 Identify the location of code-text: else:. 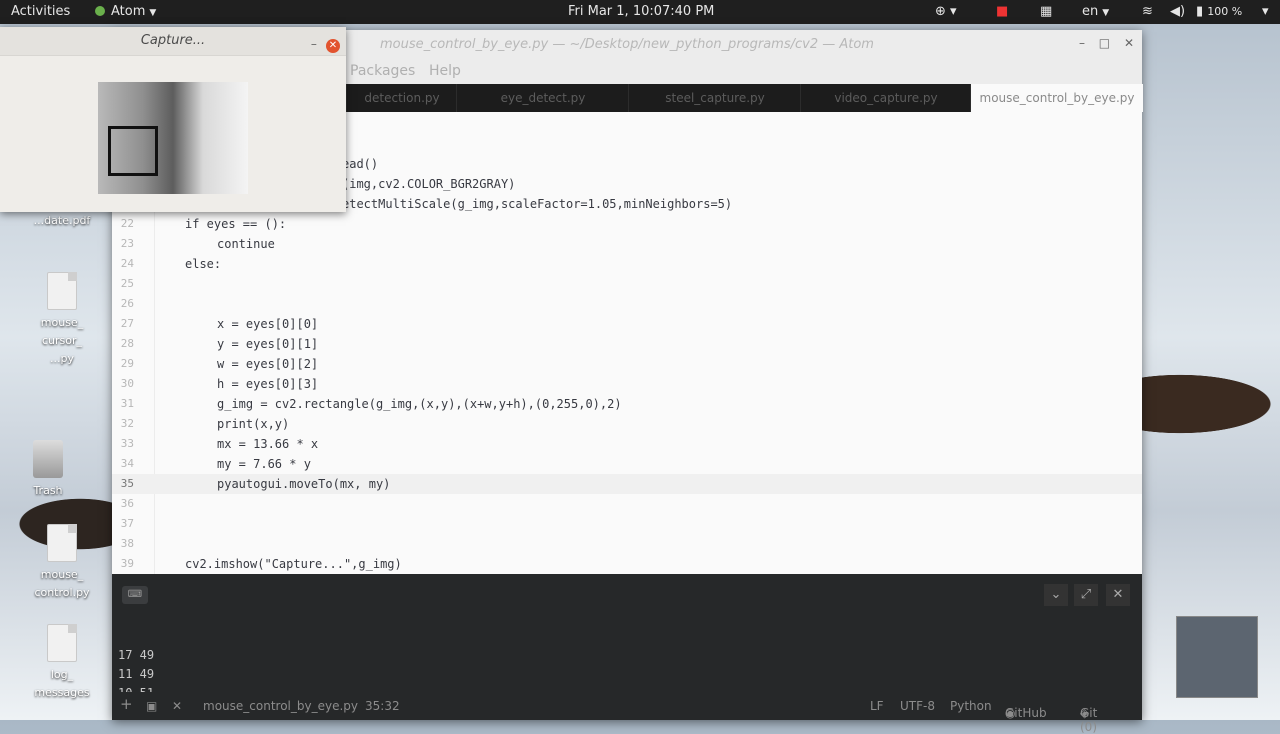
(203, 264).